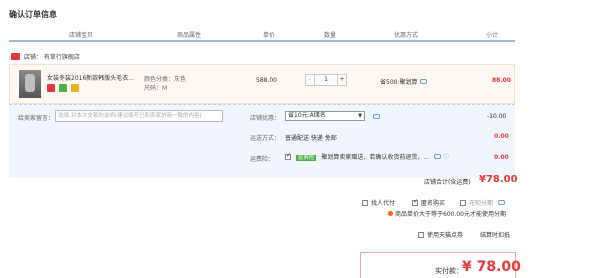  Describe the element at coordinates (495, 235) in the screenshot. I see `split-settlement: 结算时扣抵` at that location.